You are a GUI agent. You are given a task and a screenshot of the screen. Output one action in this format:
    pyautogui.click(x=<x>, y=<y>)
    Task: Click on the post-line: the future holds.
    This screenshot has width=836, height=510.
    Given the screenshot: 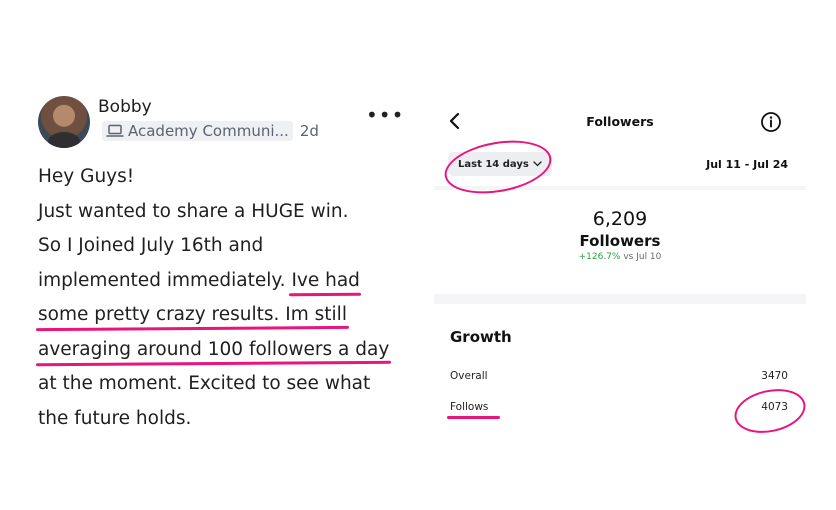 What is the action you would take?
    pyautogui.click(x=115, y=418)
    